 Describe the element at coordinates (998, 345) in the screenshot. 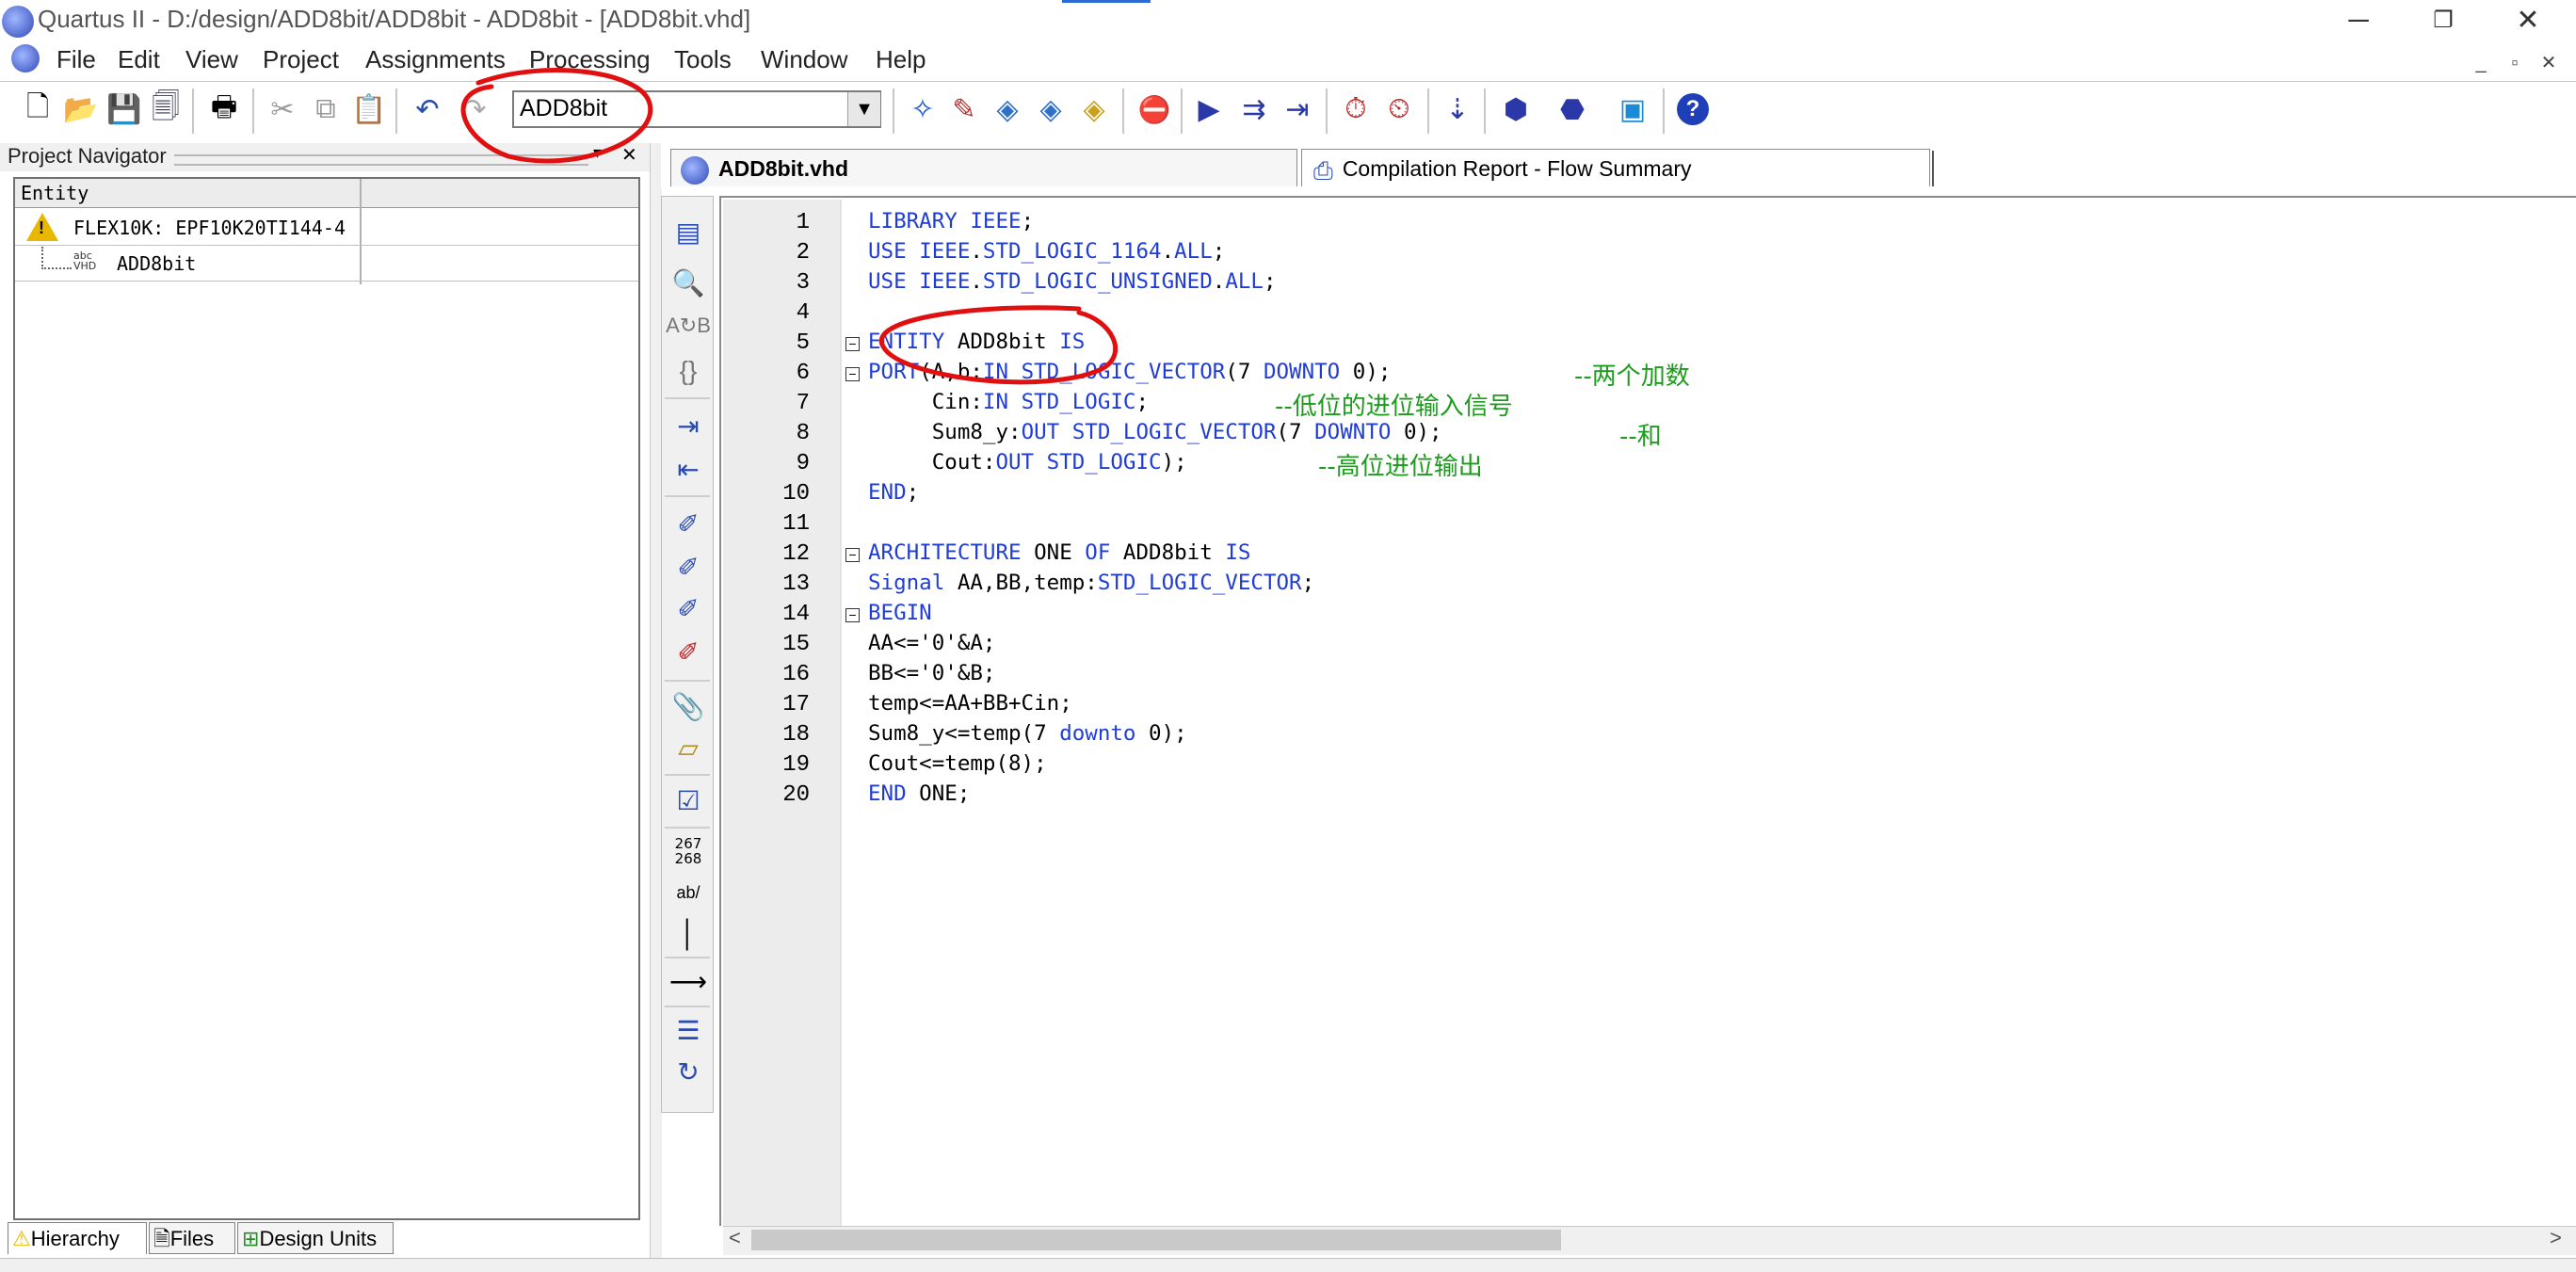

I see `entity-annotation-circle` at that location.